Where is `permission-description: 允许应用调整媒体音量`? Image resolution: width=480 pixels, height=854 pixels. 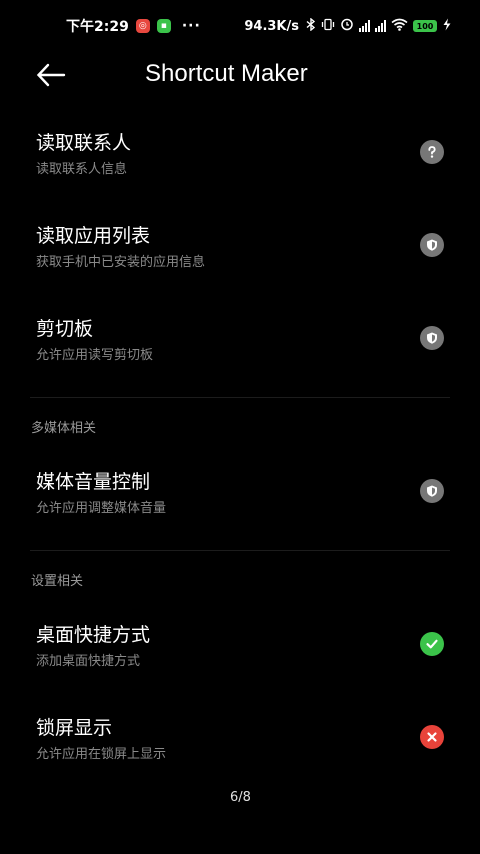 permission-description: 允许应用调整媒体音量 is located at coordinates (101, 508).